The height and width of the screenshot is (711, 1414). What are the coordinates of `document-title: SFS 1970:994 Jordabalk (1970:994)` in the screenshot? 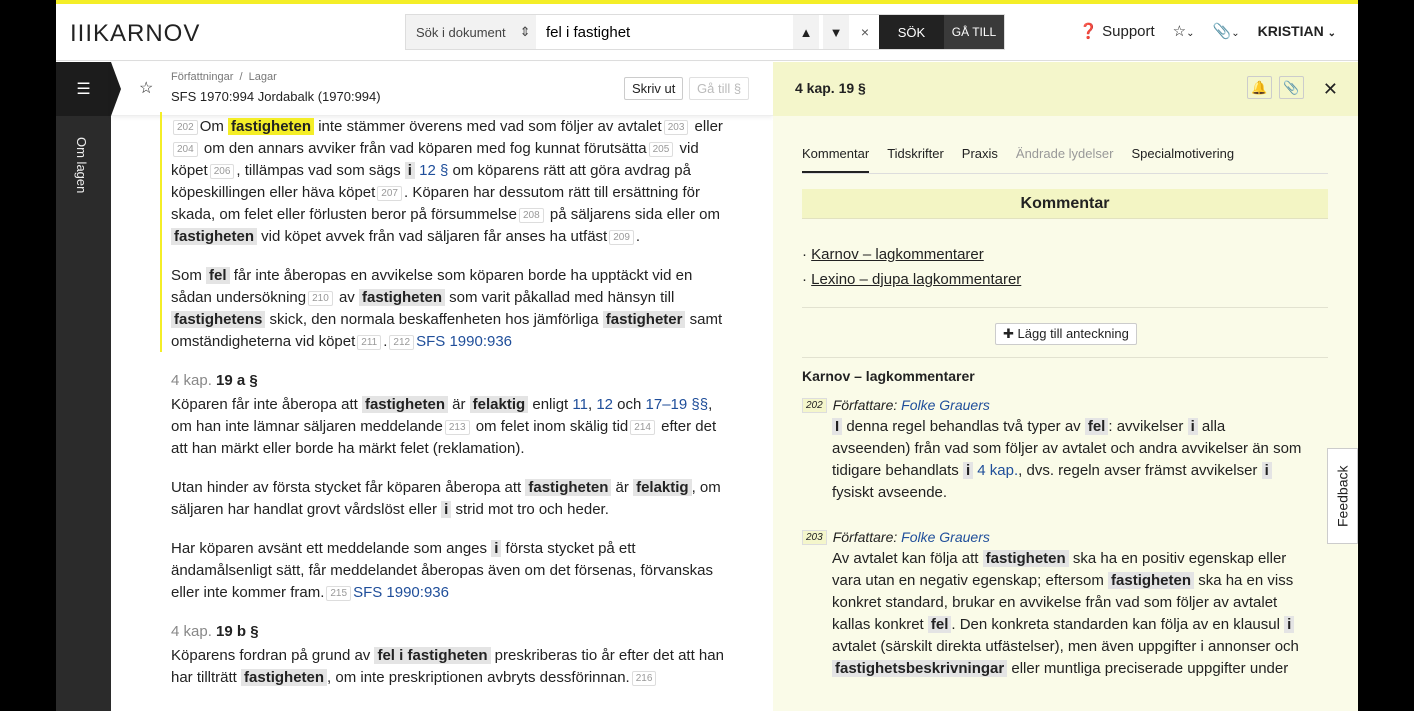 It's located at (276, 96).